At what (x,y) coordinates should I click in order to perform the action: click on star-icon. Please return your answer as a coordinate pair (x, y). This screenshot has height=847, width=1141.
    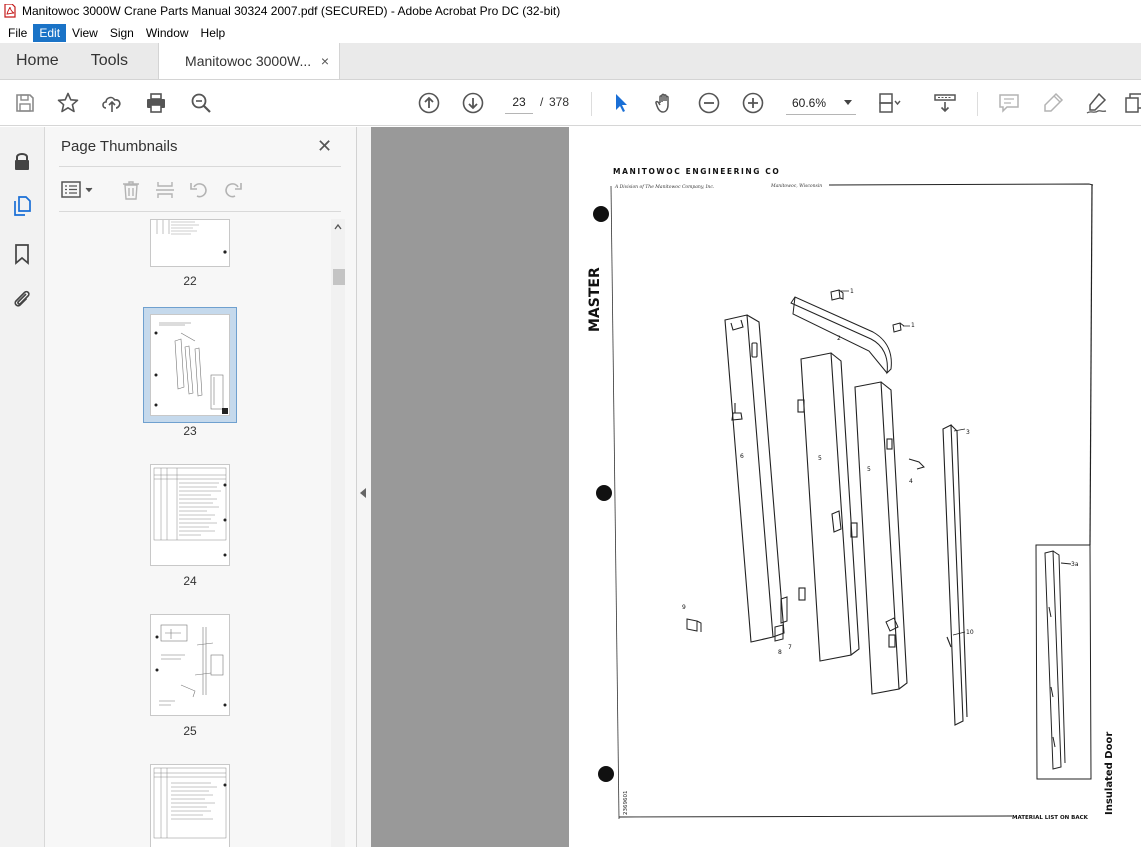
    Looking at the image, I should click on (68, 103).